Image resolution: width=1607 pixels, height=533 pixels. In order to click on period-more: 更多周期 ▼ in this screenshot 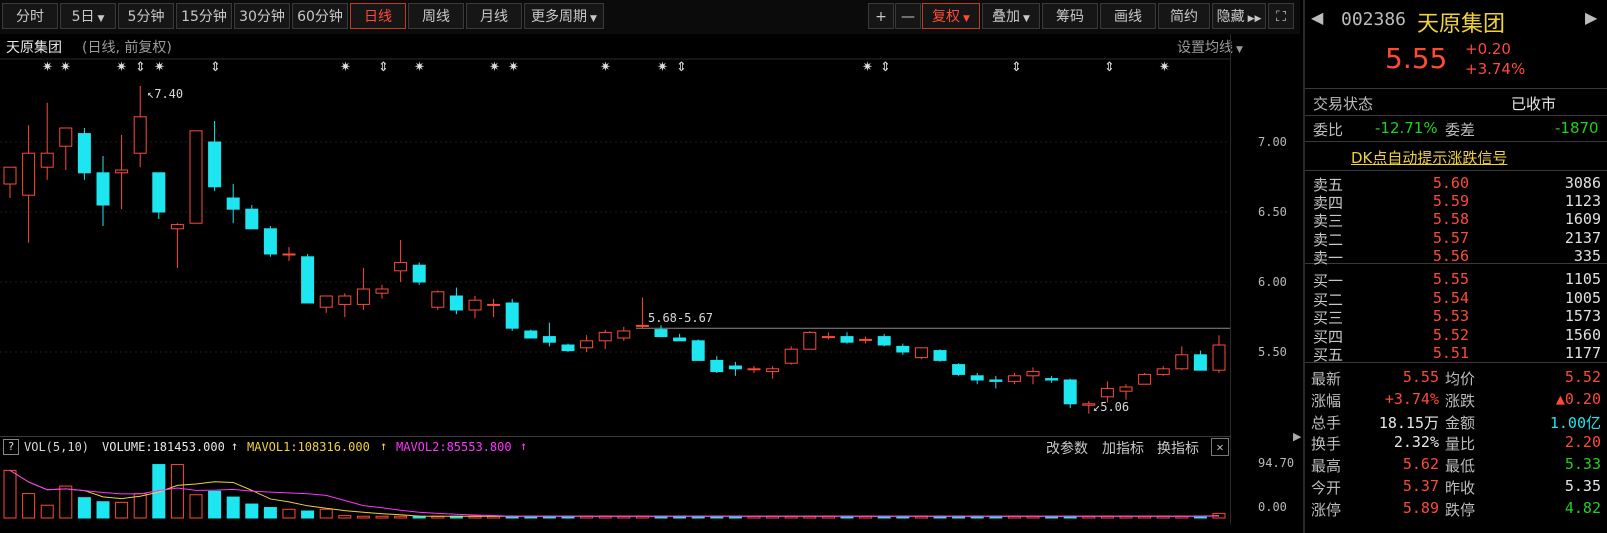, I will do `click(564, 16)`.